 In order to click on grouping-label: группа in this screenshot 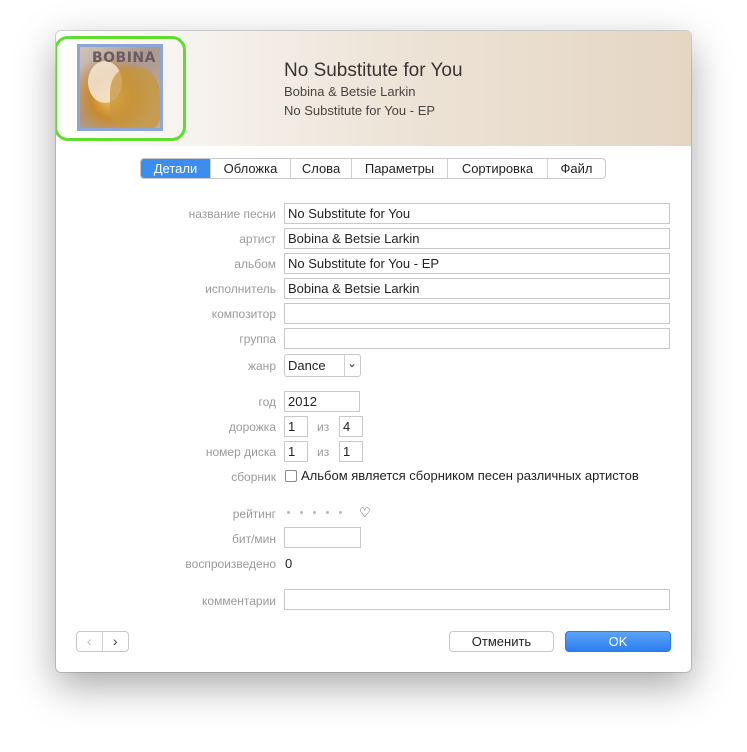, I will do `click(257, 339)`.